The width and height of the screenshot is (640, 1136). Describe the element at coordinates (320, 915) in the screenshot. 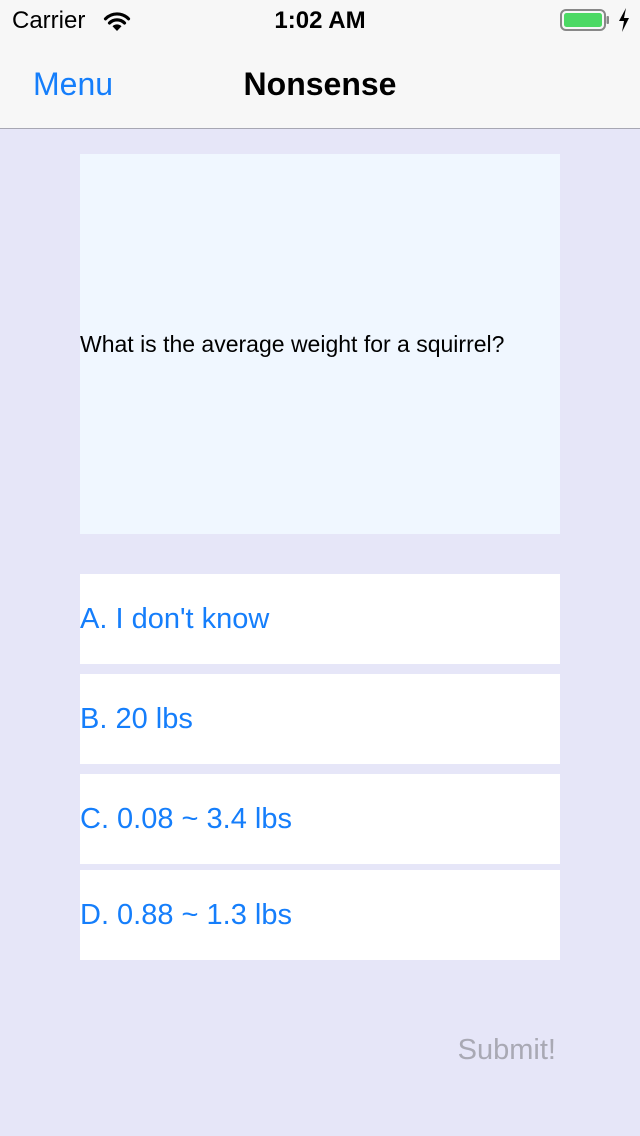

I see `answer-option-d: D. 0.88 ~ 1.3 lbs` at that location.